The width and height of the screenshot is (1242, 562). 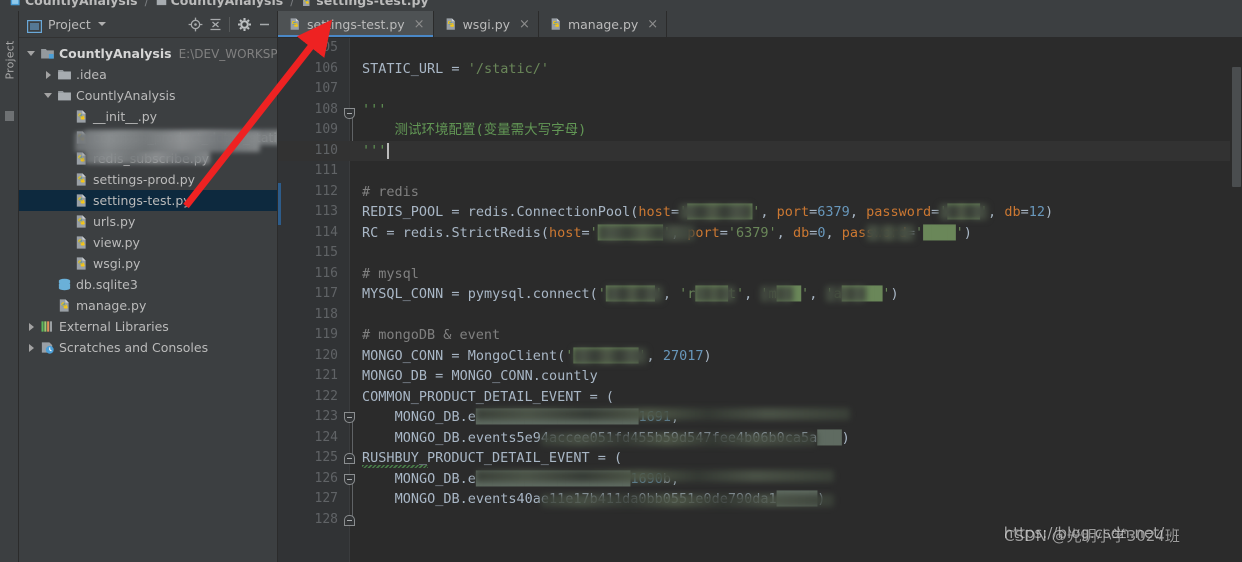 I want to click on tree-item: __init__.py, so click(x=148, y=116).